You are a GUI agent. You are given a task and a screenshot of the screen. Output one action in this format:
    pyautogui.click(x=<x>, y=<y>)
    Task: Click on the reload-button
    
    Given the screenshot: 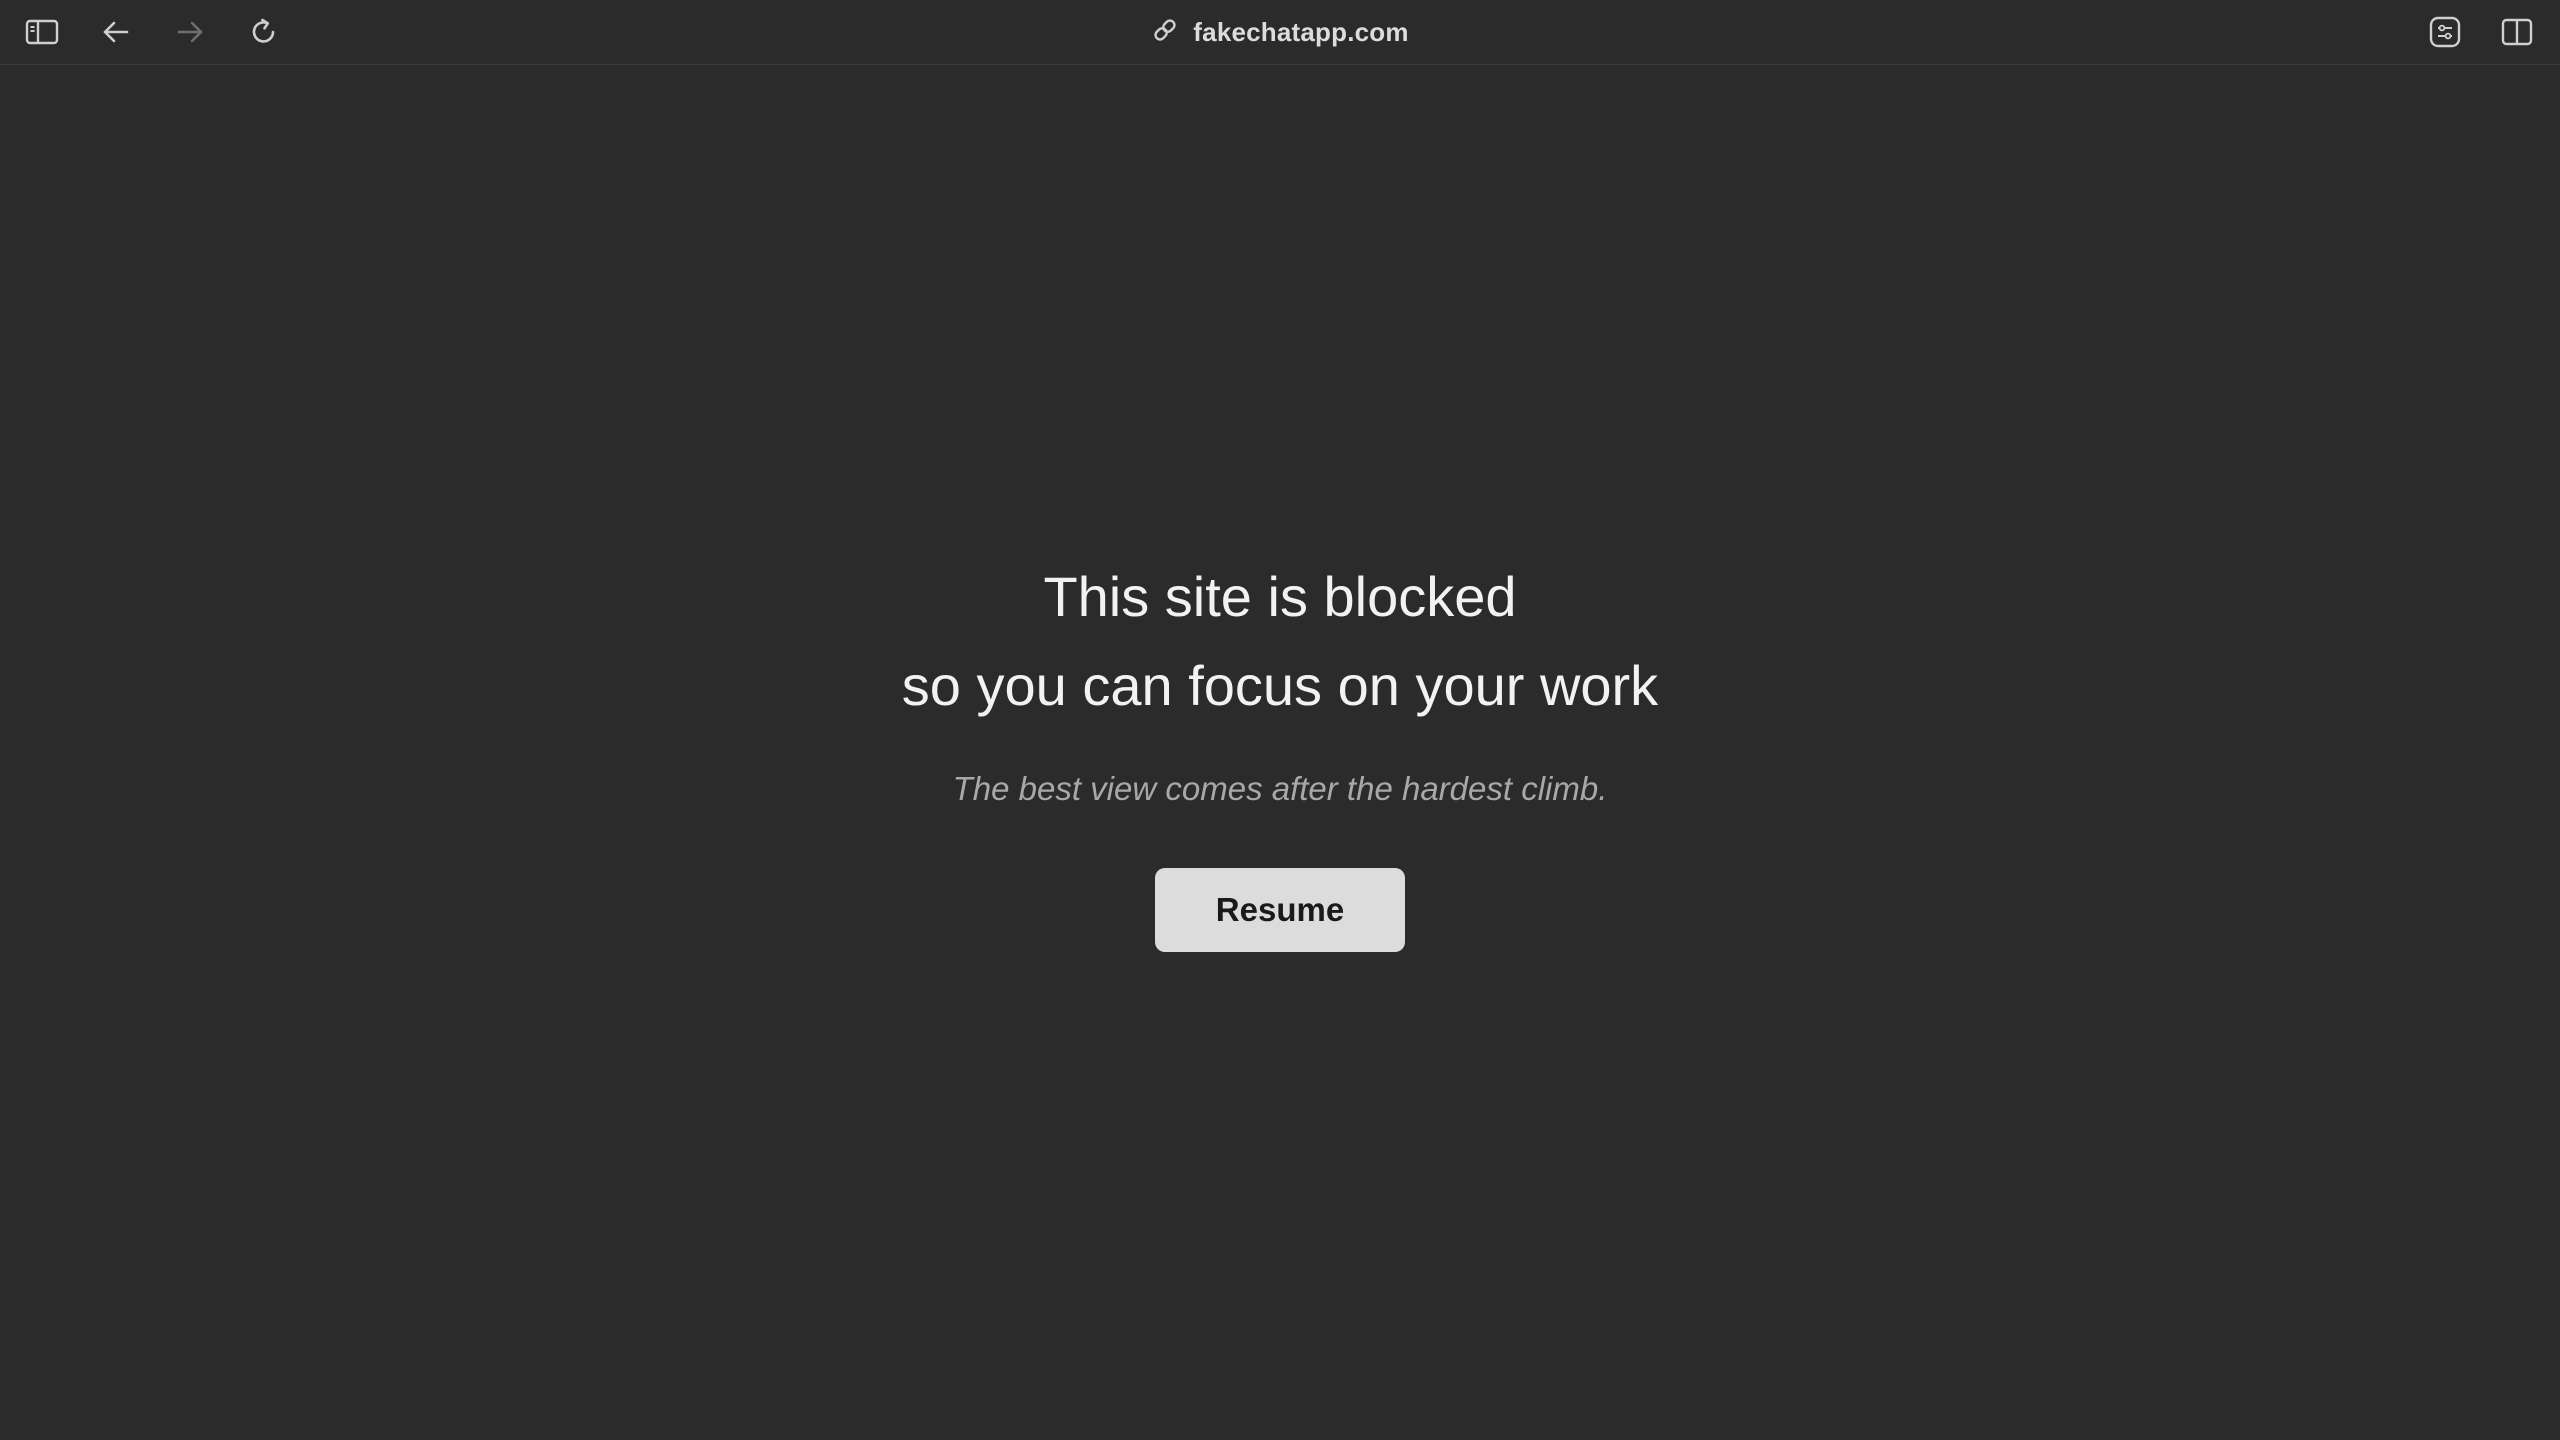 What is the action you would take?
    pyautogui.click(x=264, y=32)
    